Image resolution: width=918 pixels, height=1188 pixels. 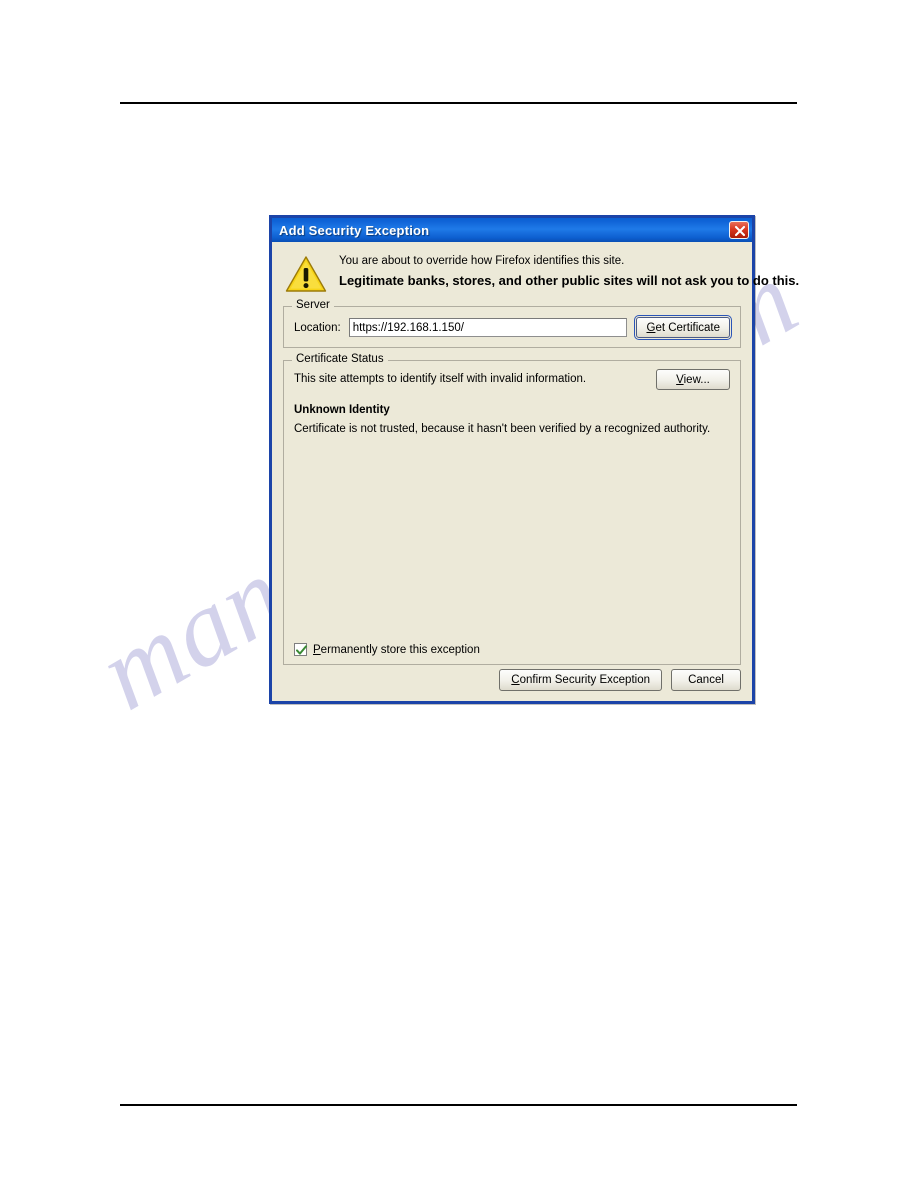 What do you see at coordinates (354, 230) in the screenshot?
I see `dialog-title: Add Security Exception` at bounding box center [354, 230].